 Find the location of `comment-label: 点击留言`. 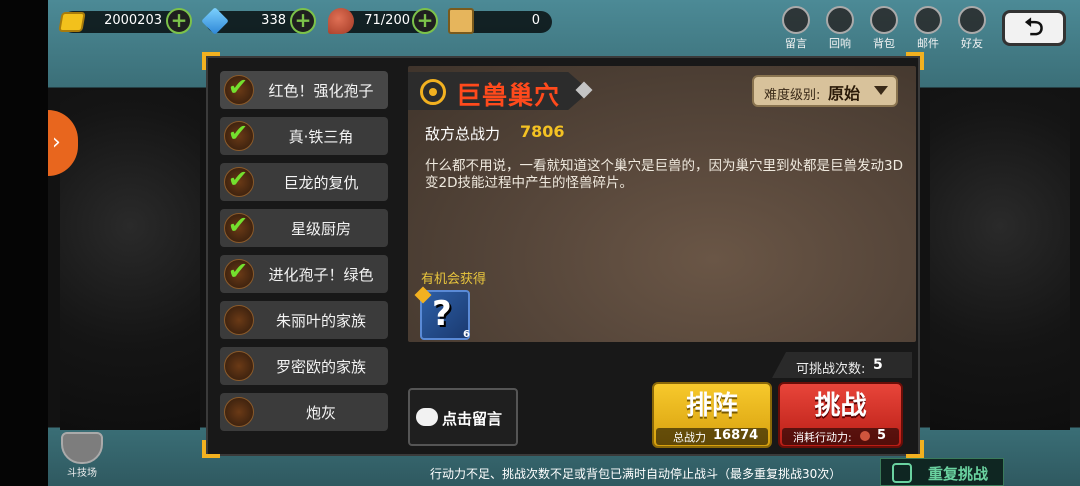

comment-label: 点击留言 is located at coordinates (472, 419).